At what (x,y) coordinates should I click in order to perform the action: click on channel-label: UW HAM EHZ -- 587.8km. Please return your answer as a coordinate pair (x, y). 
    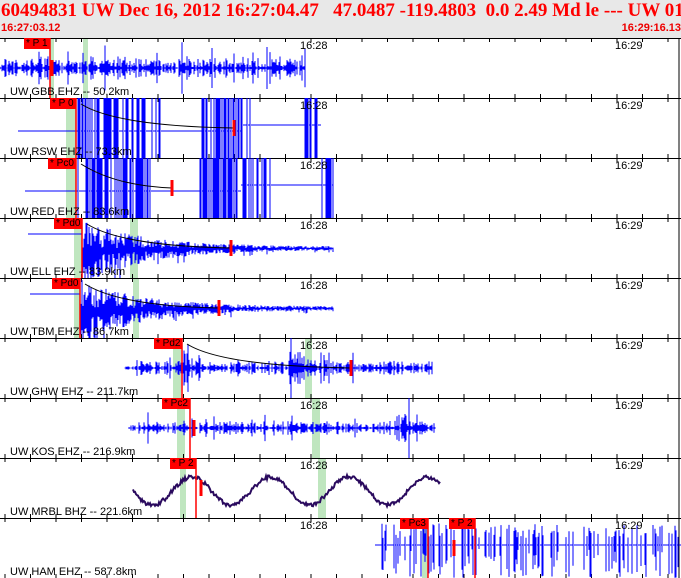
    Looking at the image, I should click on (73, 572).